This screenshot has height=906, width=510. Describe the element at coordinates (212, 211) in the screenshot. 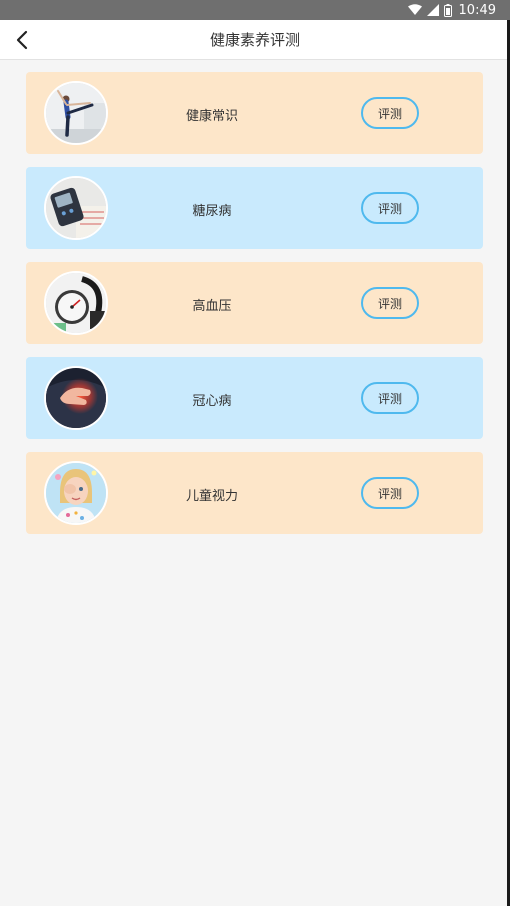

I see `item-label: 糖尿病` at that location.